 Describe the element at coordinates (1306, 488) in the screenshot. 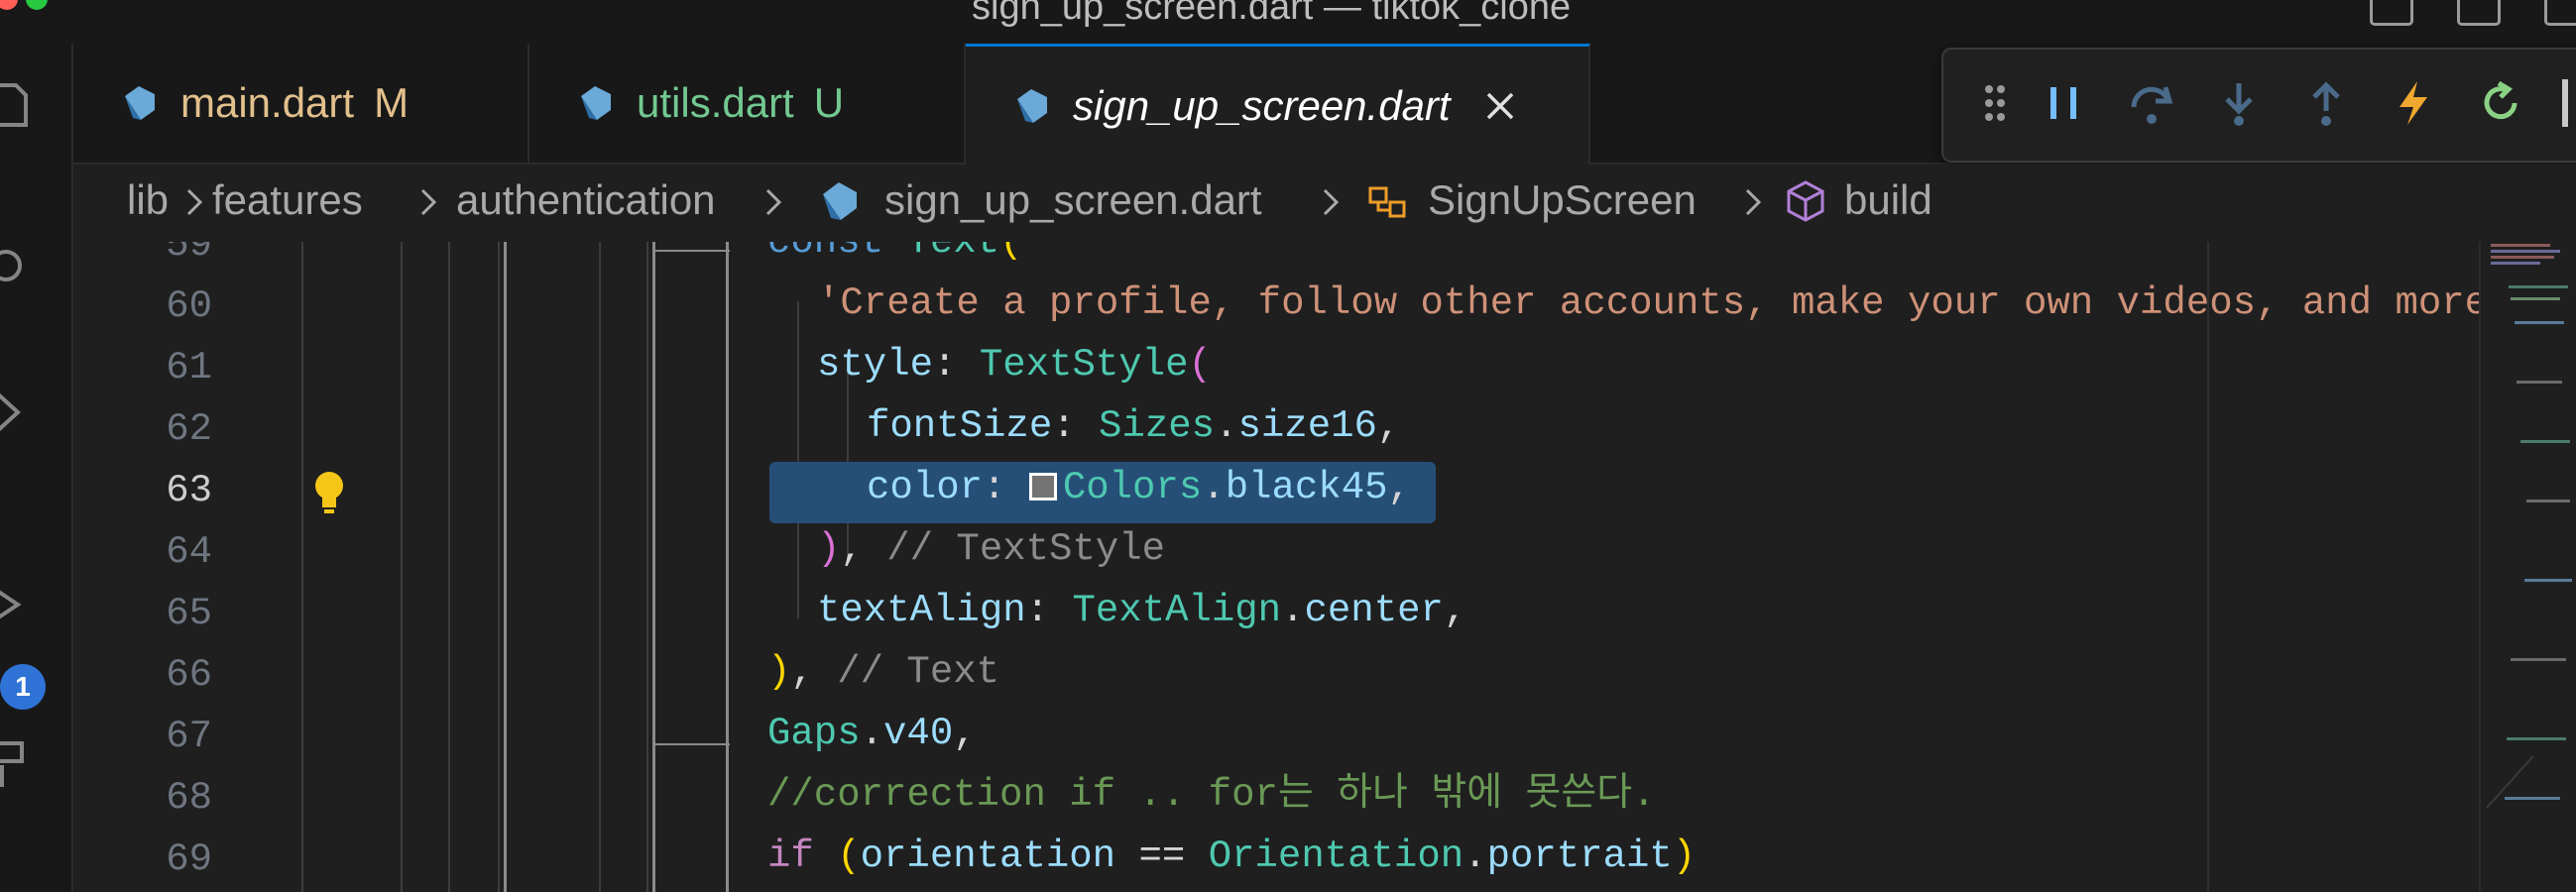

I see `code-token: black45` at that location.